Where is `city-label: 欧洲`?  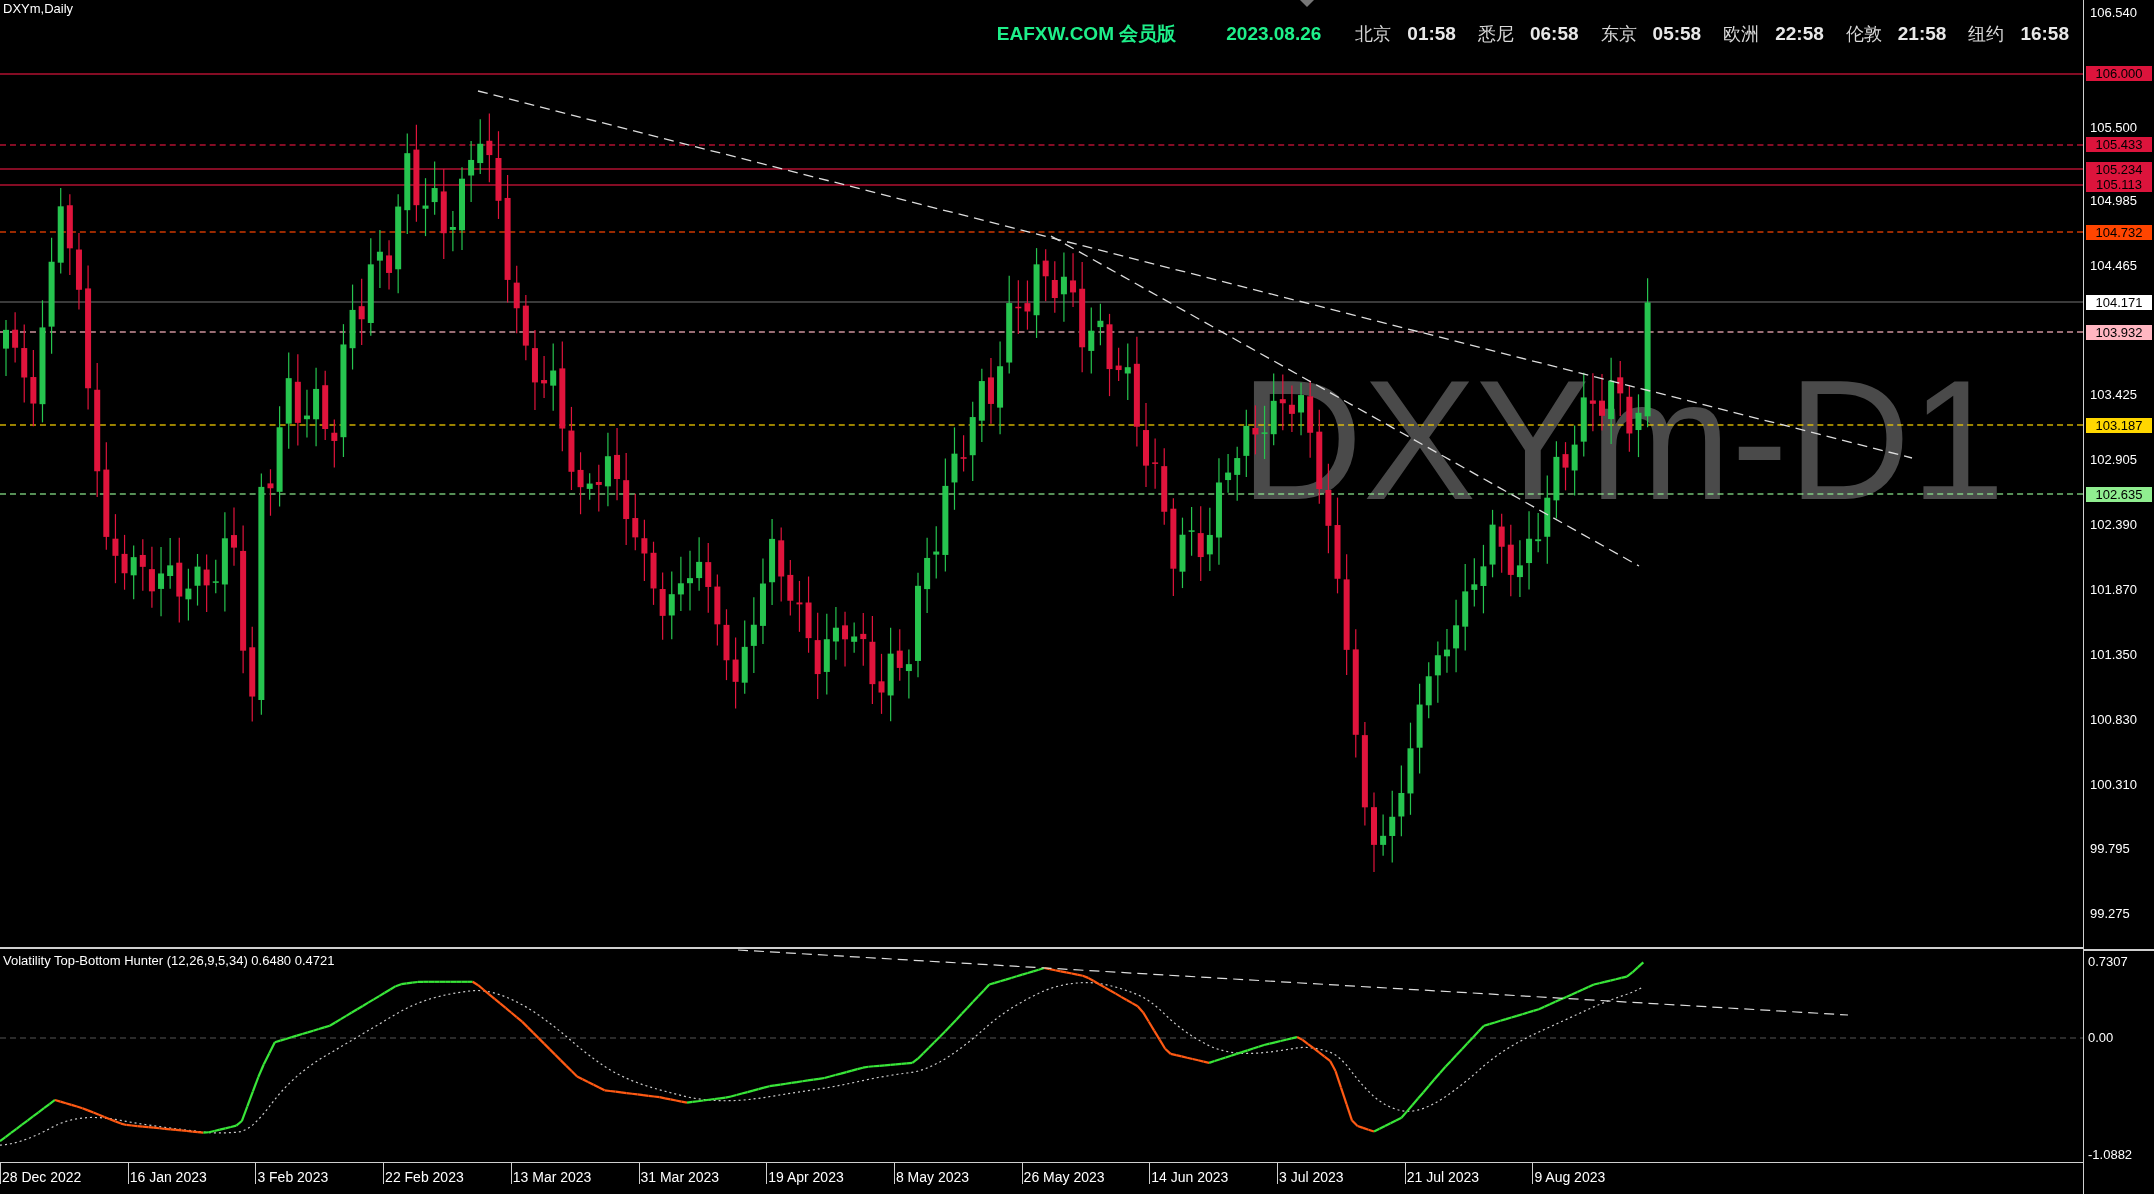 city-label: 欧洲 is located at coordinates (1741, 33).